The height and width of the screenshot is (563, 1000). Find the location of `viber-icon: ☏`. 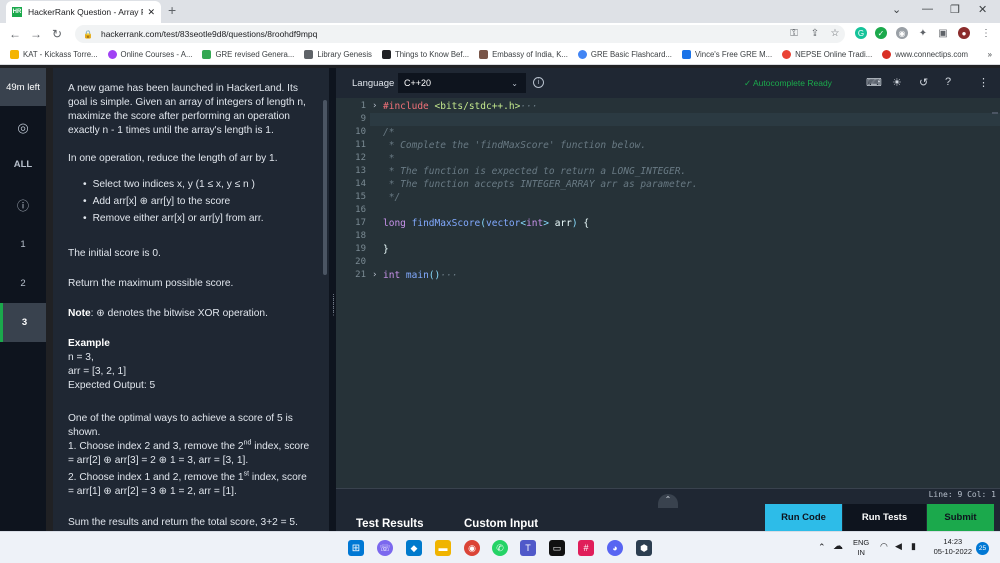

viber-icon: ☏ is located at coordinates (385, 548).